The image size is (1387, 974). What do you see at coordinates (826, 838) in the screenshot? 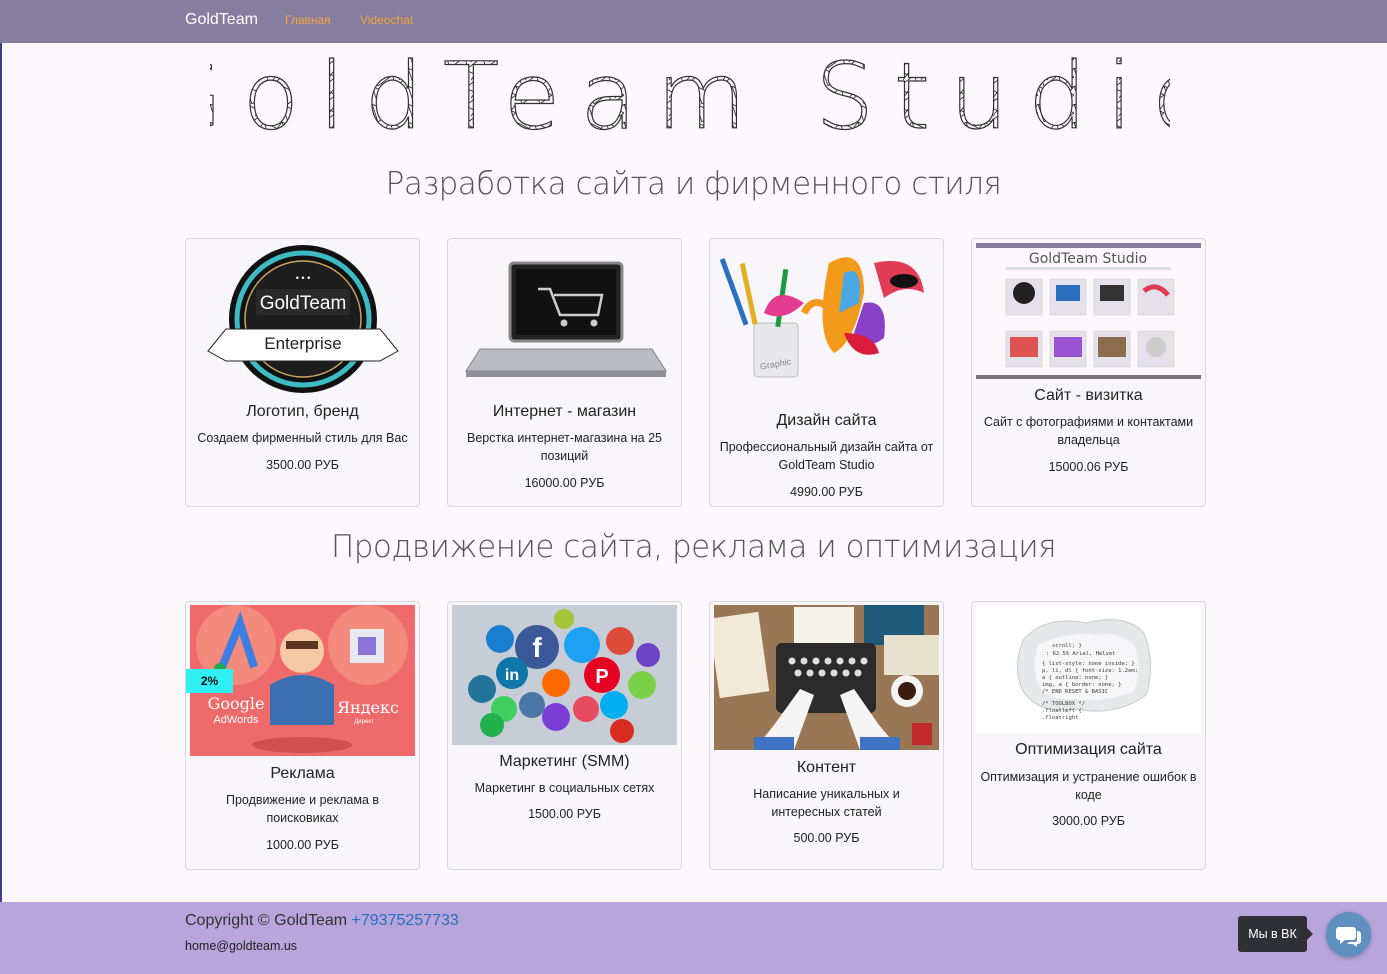
I see `card-price: 500.00 РУБ` at bounding box center [826, 838].